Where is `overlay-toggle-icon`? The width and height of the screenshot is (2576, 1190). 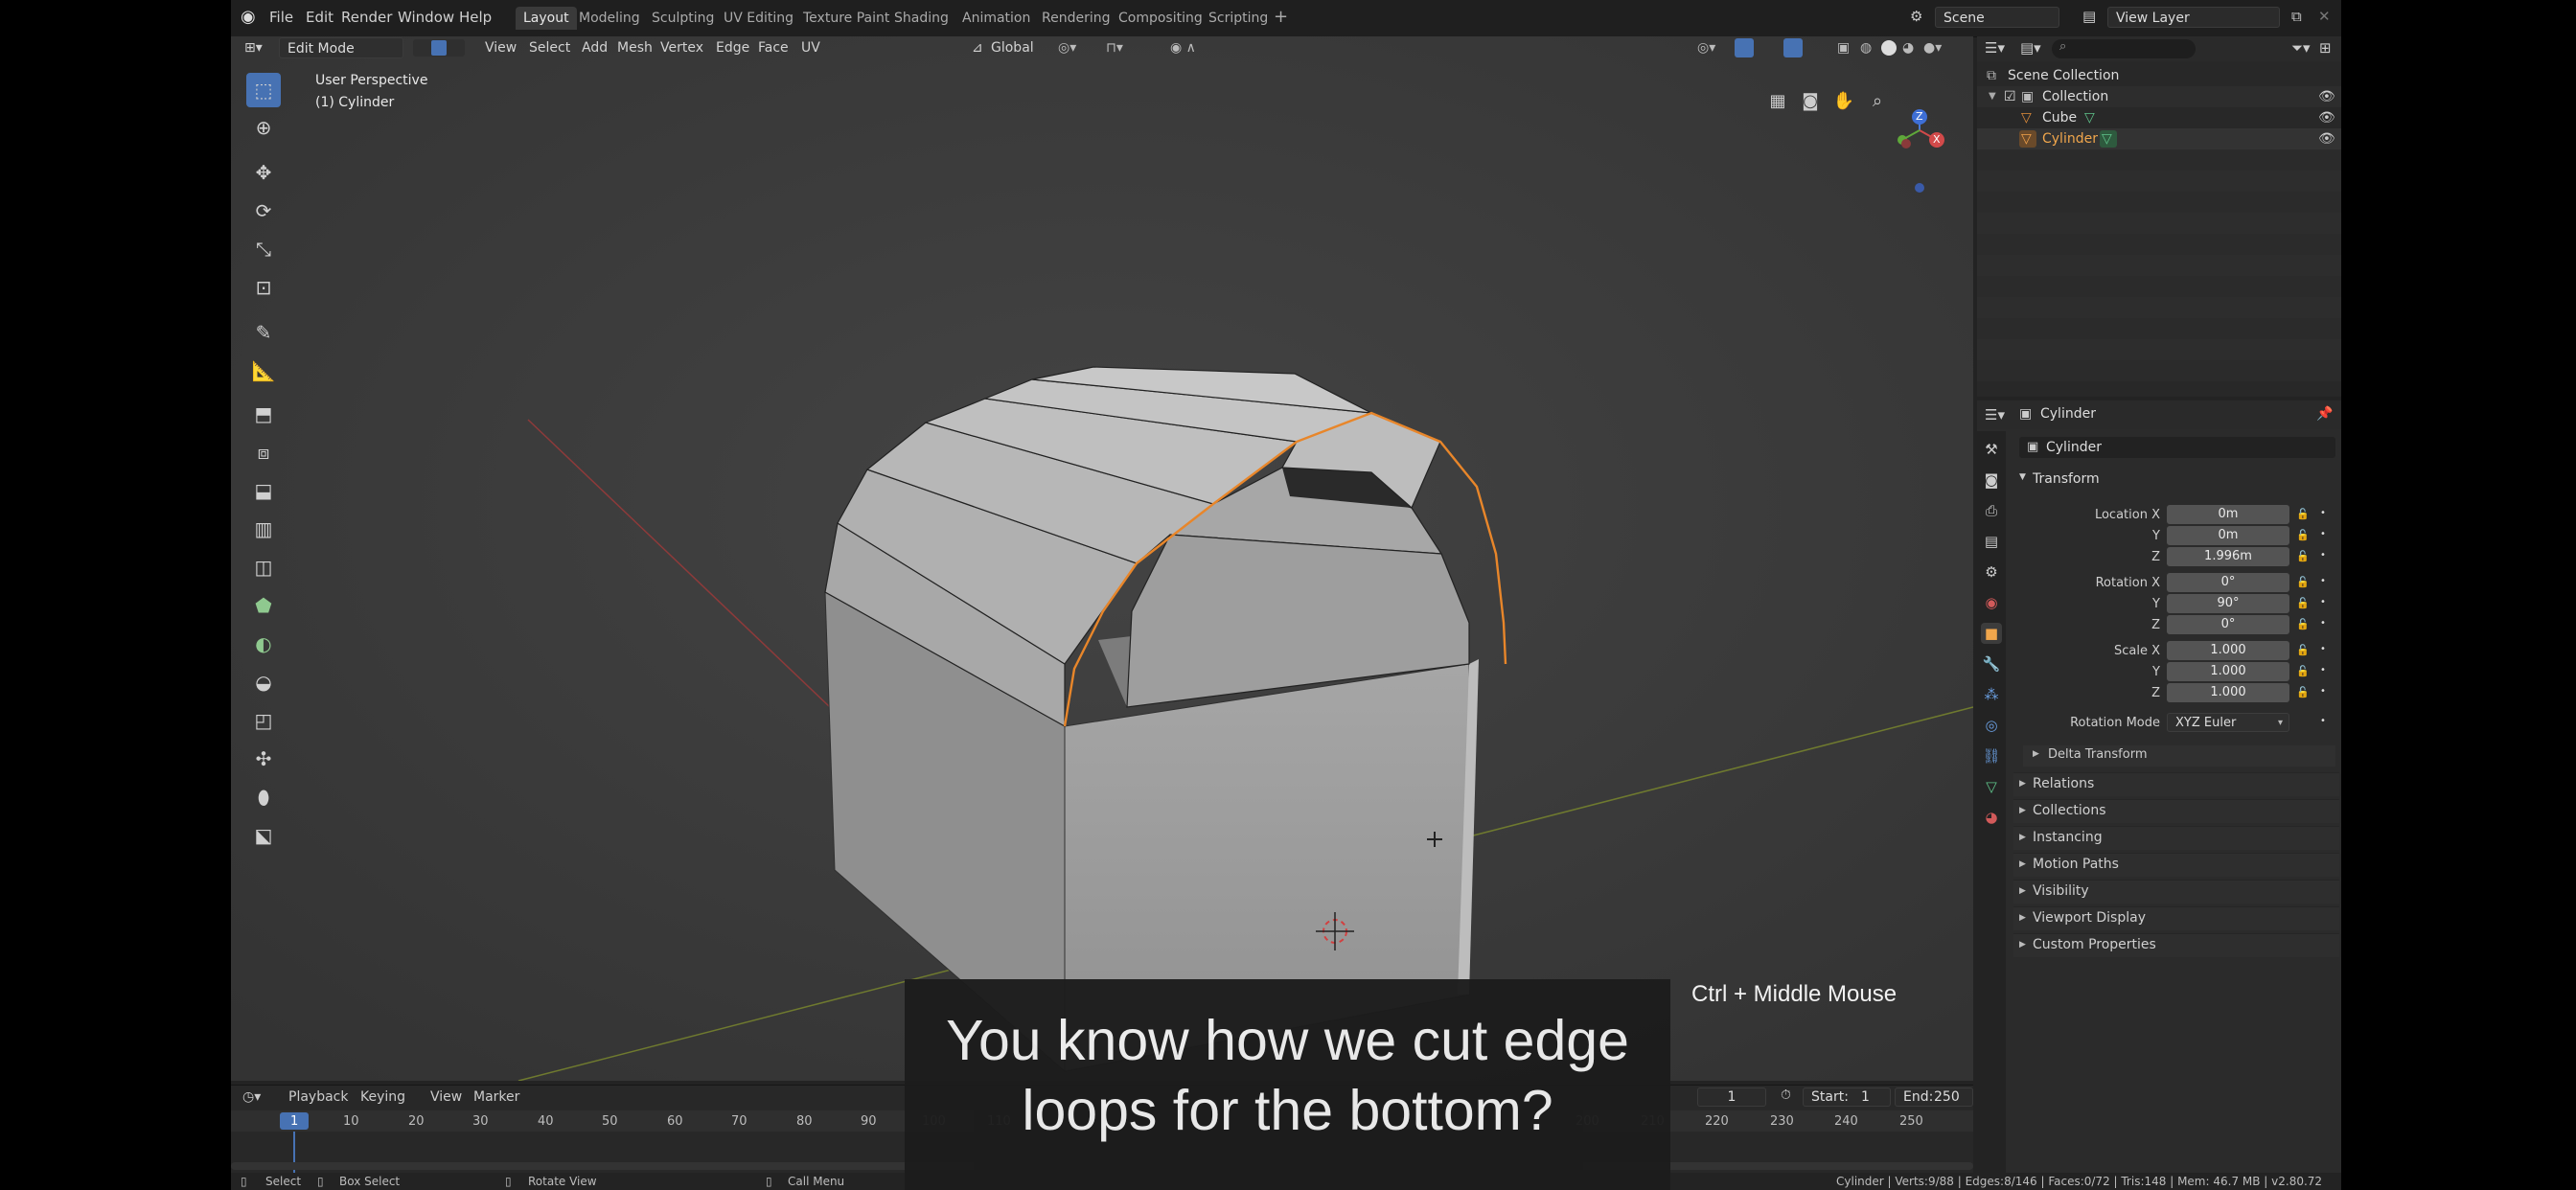 overlay-toggle-icon is located at coordinates (1793, 48).